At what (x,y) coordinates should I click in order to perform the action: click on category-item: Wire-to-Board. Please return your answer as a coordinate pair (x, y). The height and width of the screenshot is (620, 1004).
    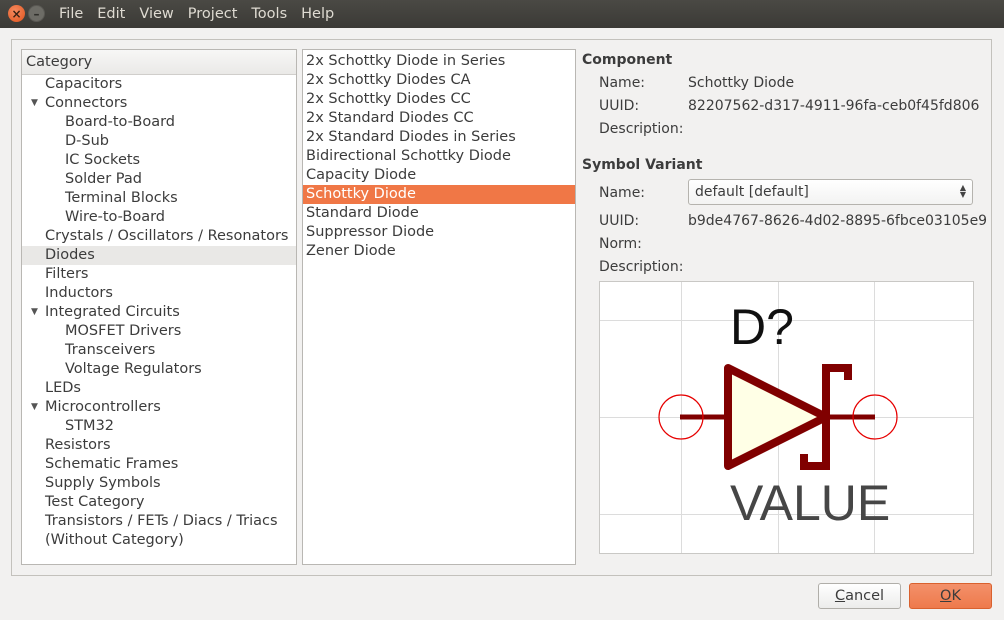
    Looking at the image, I should click on (159, 217).